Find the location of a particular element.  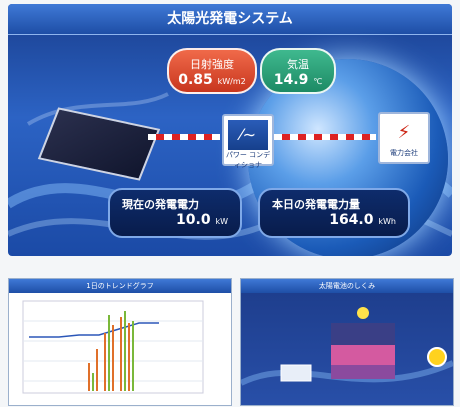

irradiance-badge: 日射強度 0.85 kW/m2 is located at coordinates (212, 71).